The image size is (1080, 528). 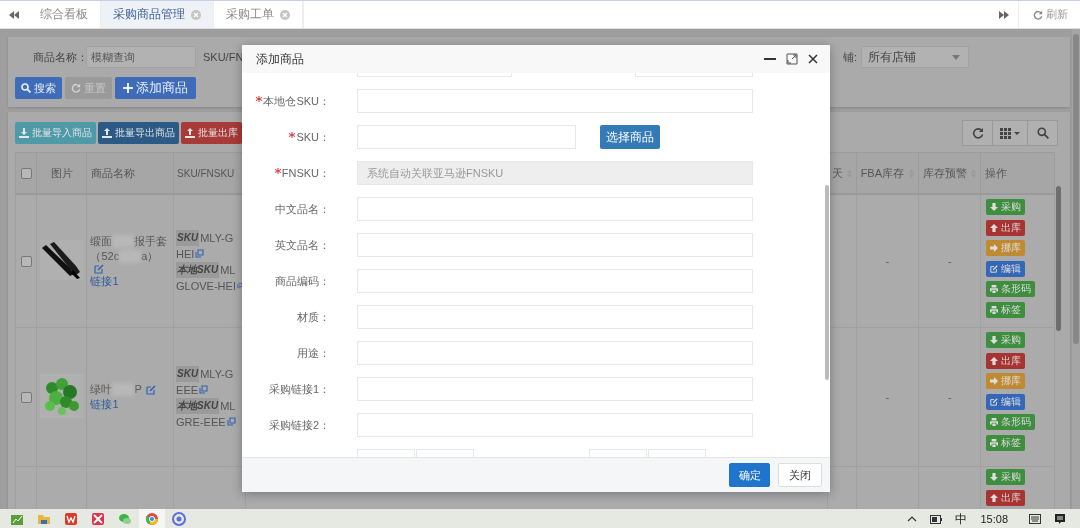 What do you see at coordinates (228, 405) in the screenshot?
I see `sku-text: ML` at bounding box center [228, 405].